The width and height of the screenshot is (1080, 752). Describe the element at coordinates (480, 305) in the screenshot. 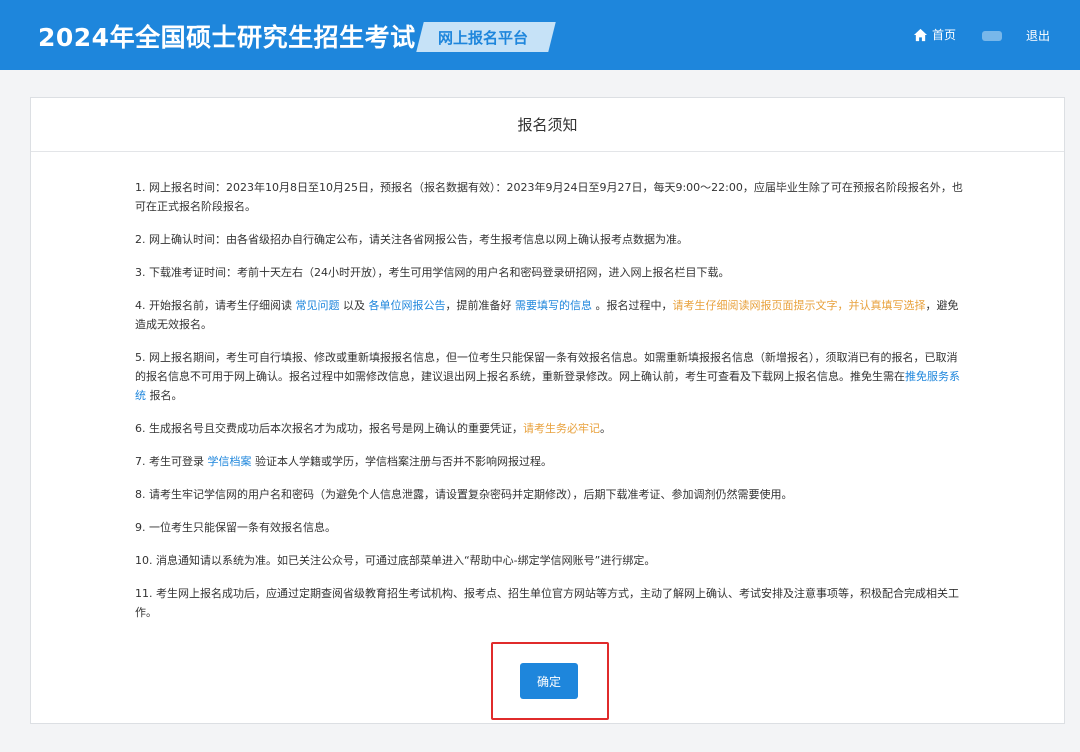

I see `notice-4-text-3: ，提前准备好` at that location.